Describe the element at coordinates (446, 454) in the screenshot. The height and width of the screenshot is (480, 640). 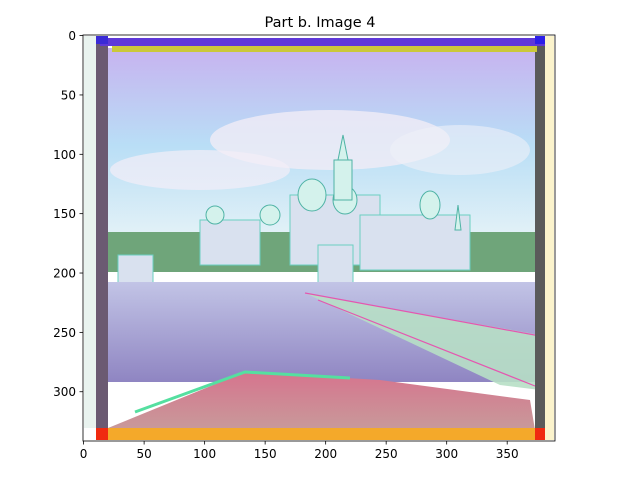
I see `x-tick-label: 300` at that location.